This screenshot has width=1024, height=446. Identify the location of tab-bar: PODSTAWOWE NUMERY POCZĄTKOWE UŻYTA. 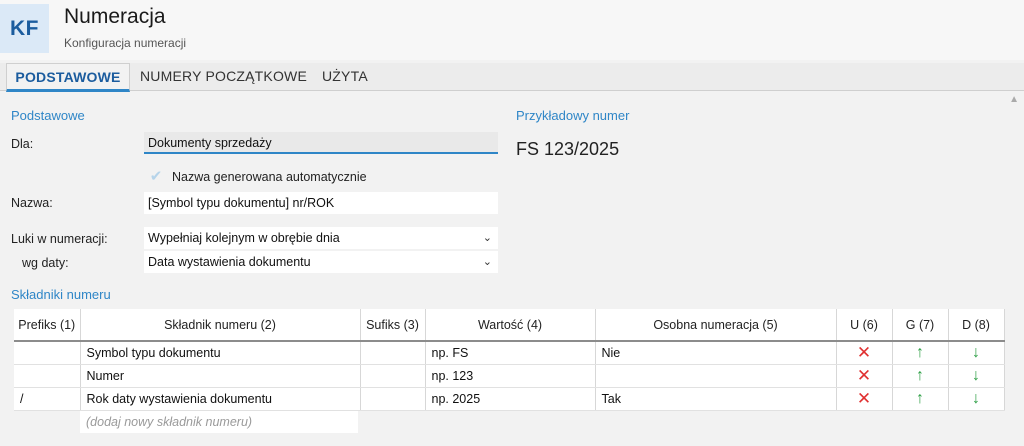
(512, 77).